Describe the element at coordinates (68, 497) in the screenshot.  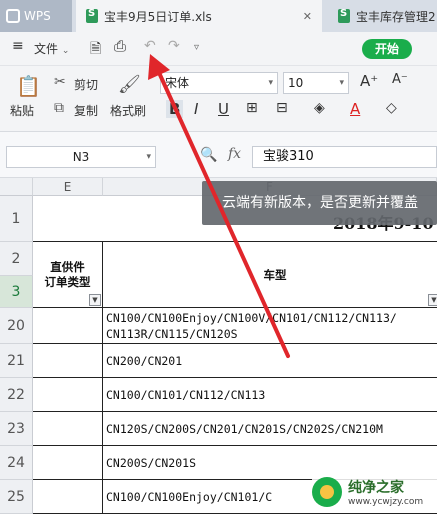
I see `cell-e25` at that location.